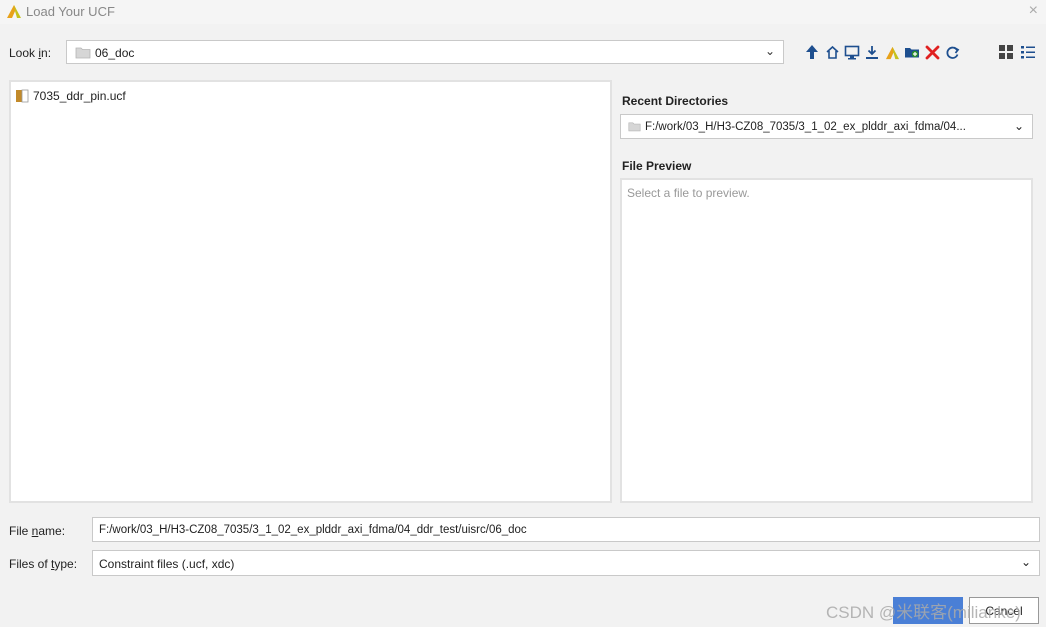 This screenshot has height=627, width=1046. I want to click on look-in-value: 06_doc, so click(115, 53).